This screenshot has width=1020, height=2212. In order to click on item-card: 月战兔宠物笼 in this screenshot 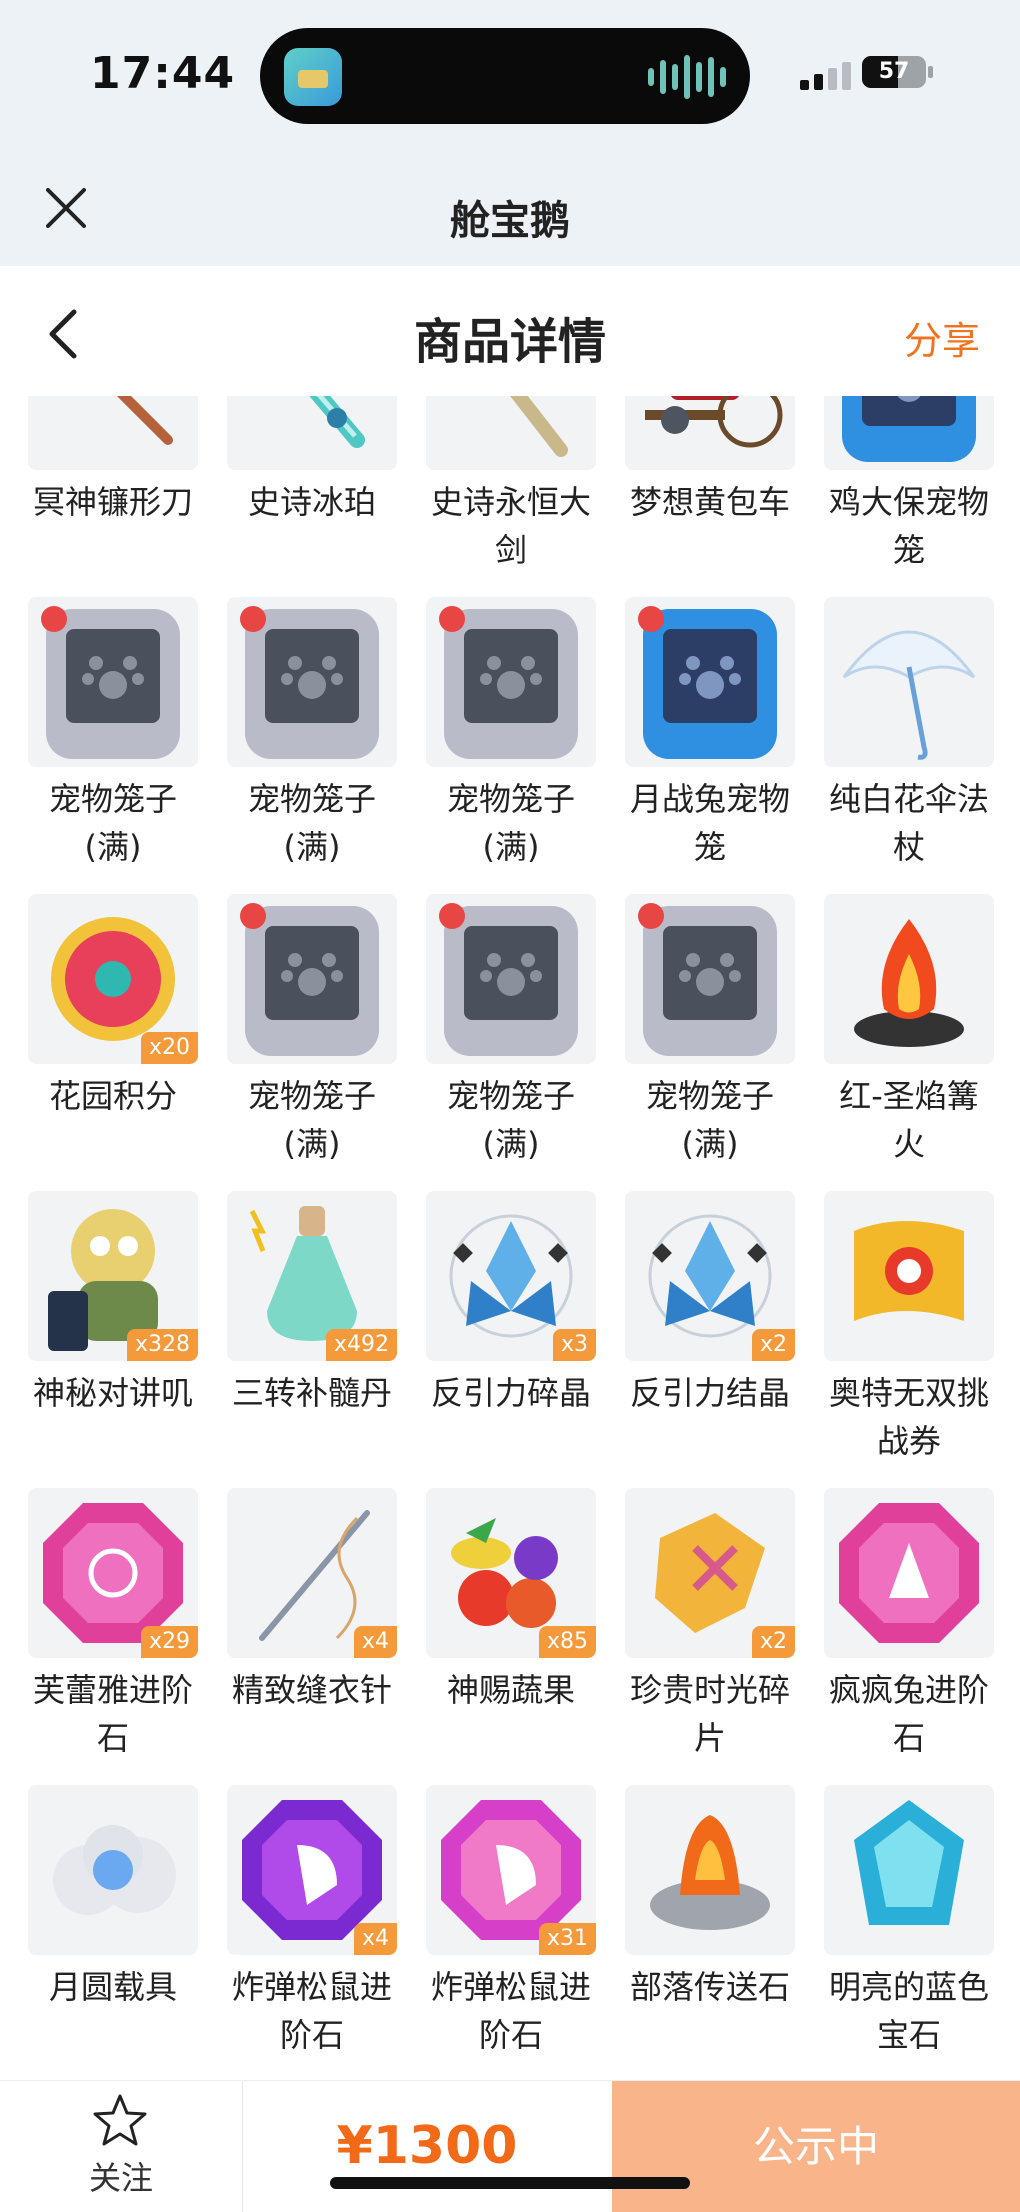, I will do `click(710, 745)`.